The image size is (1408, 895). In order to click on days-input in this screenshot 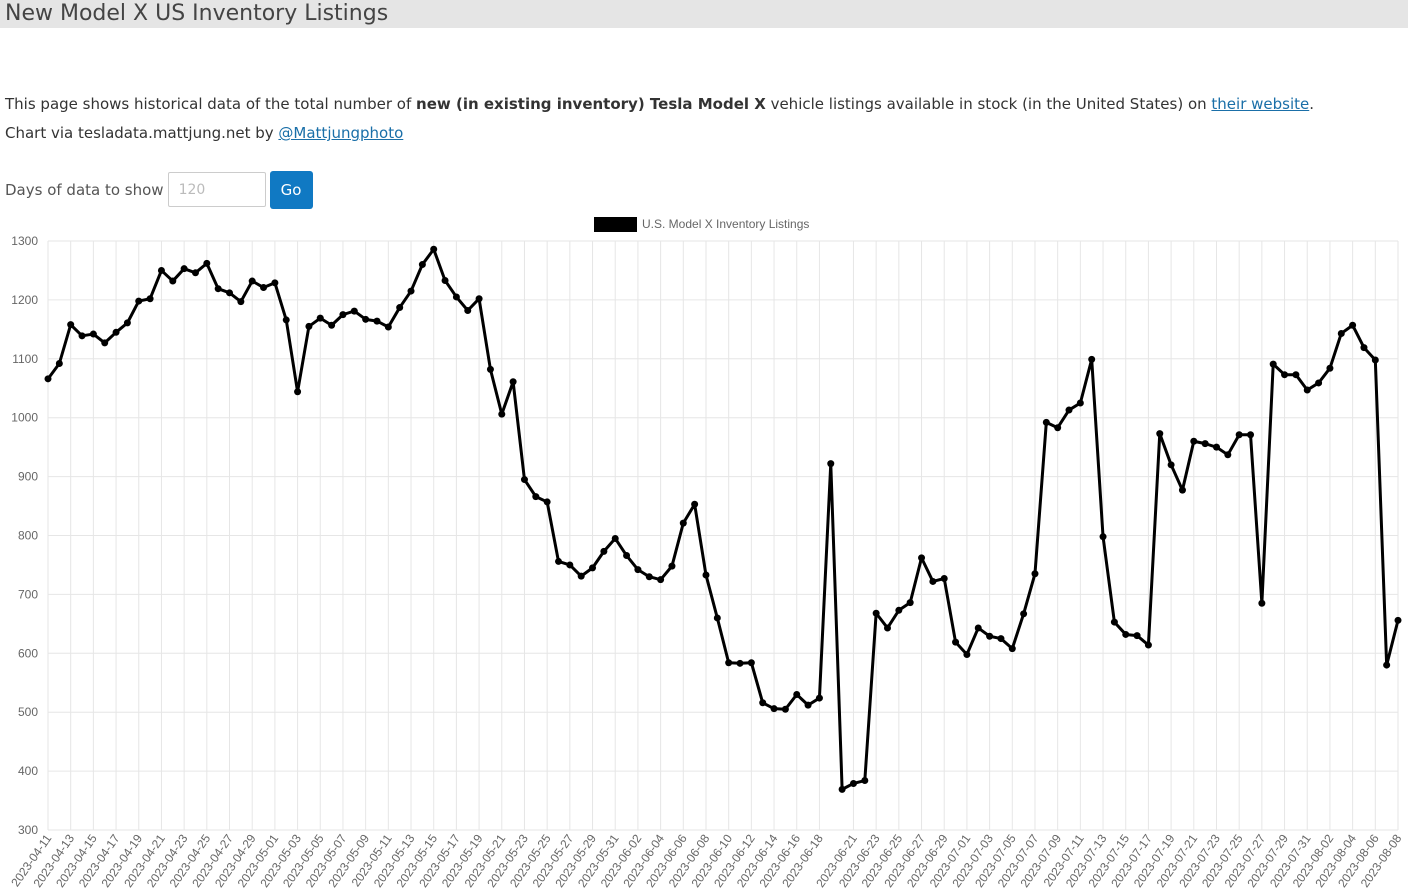, I will do `click(216, 189)`.